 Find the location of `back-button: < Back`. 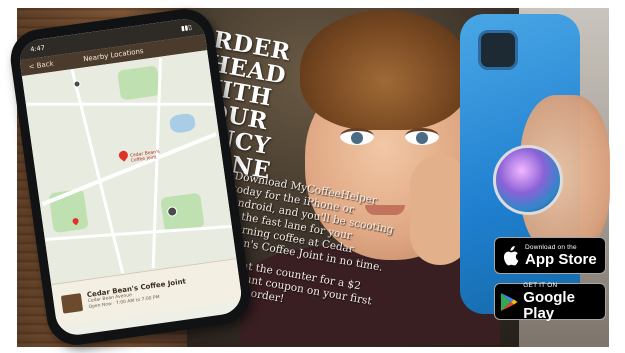

back-button: < Back is located at coordinates (41, 65).